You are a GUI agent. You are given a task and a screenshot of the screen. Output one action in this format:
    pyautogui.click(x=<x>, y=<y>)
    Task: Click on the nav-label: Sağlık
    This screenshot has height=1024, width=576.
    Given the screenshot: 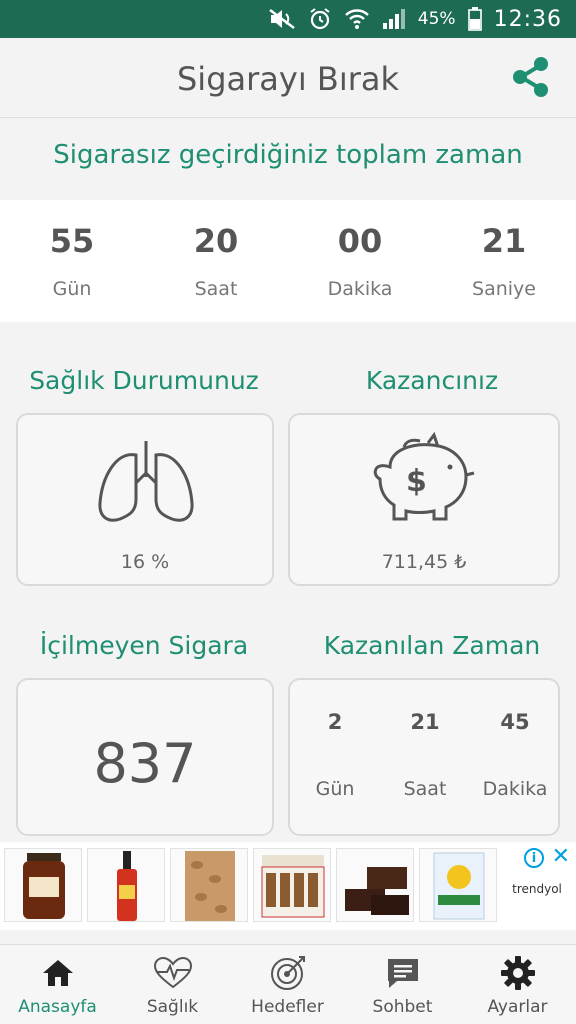 What is the action you would take?
    pyautogui.click(x=172, y=1007)
    